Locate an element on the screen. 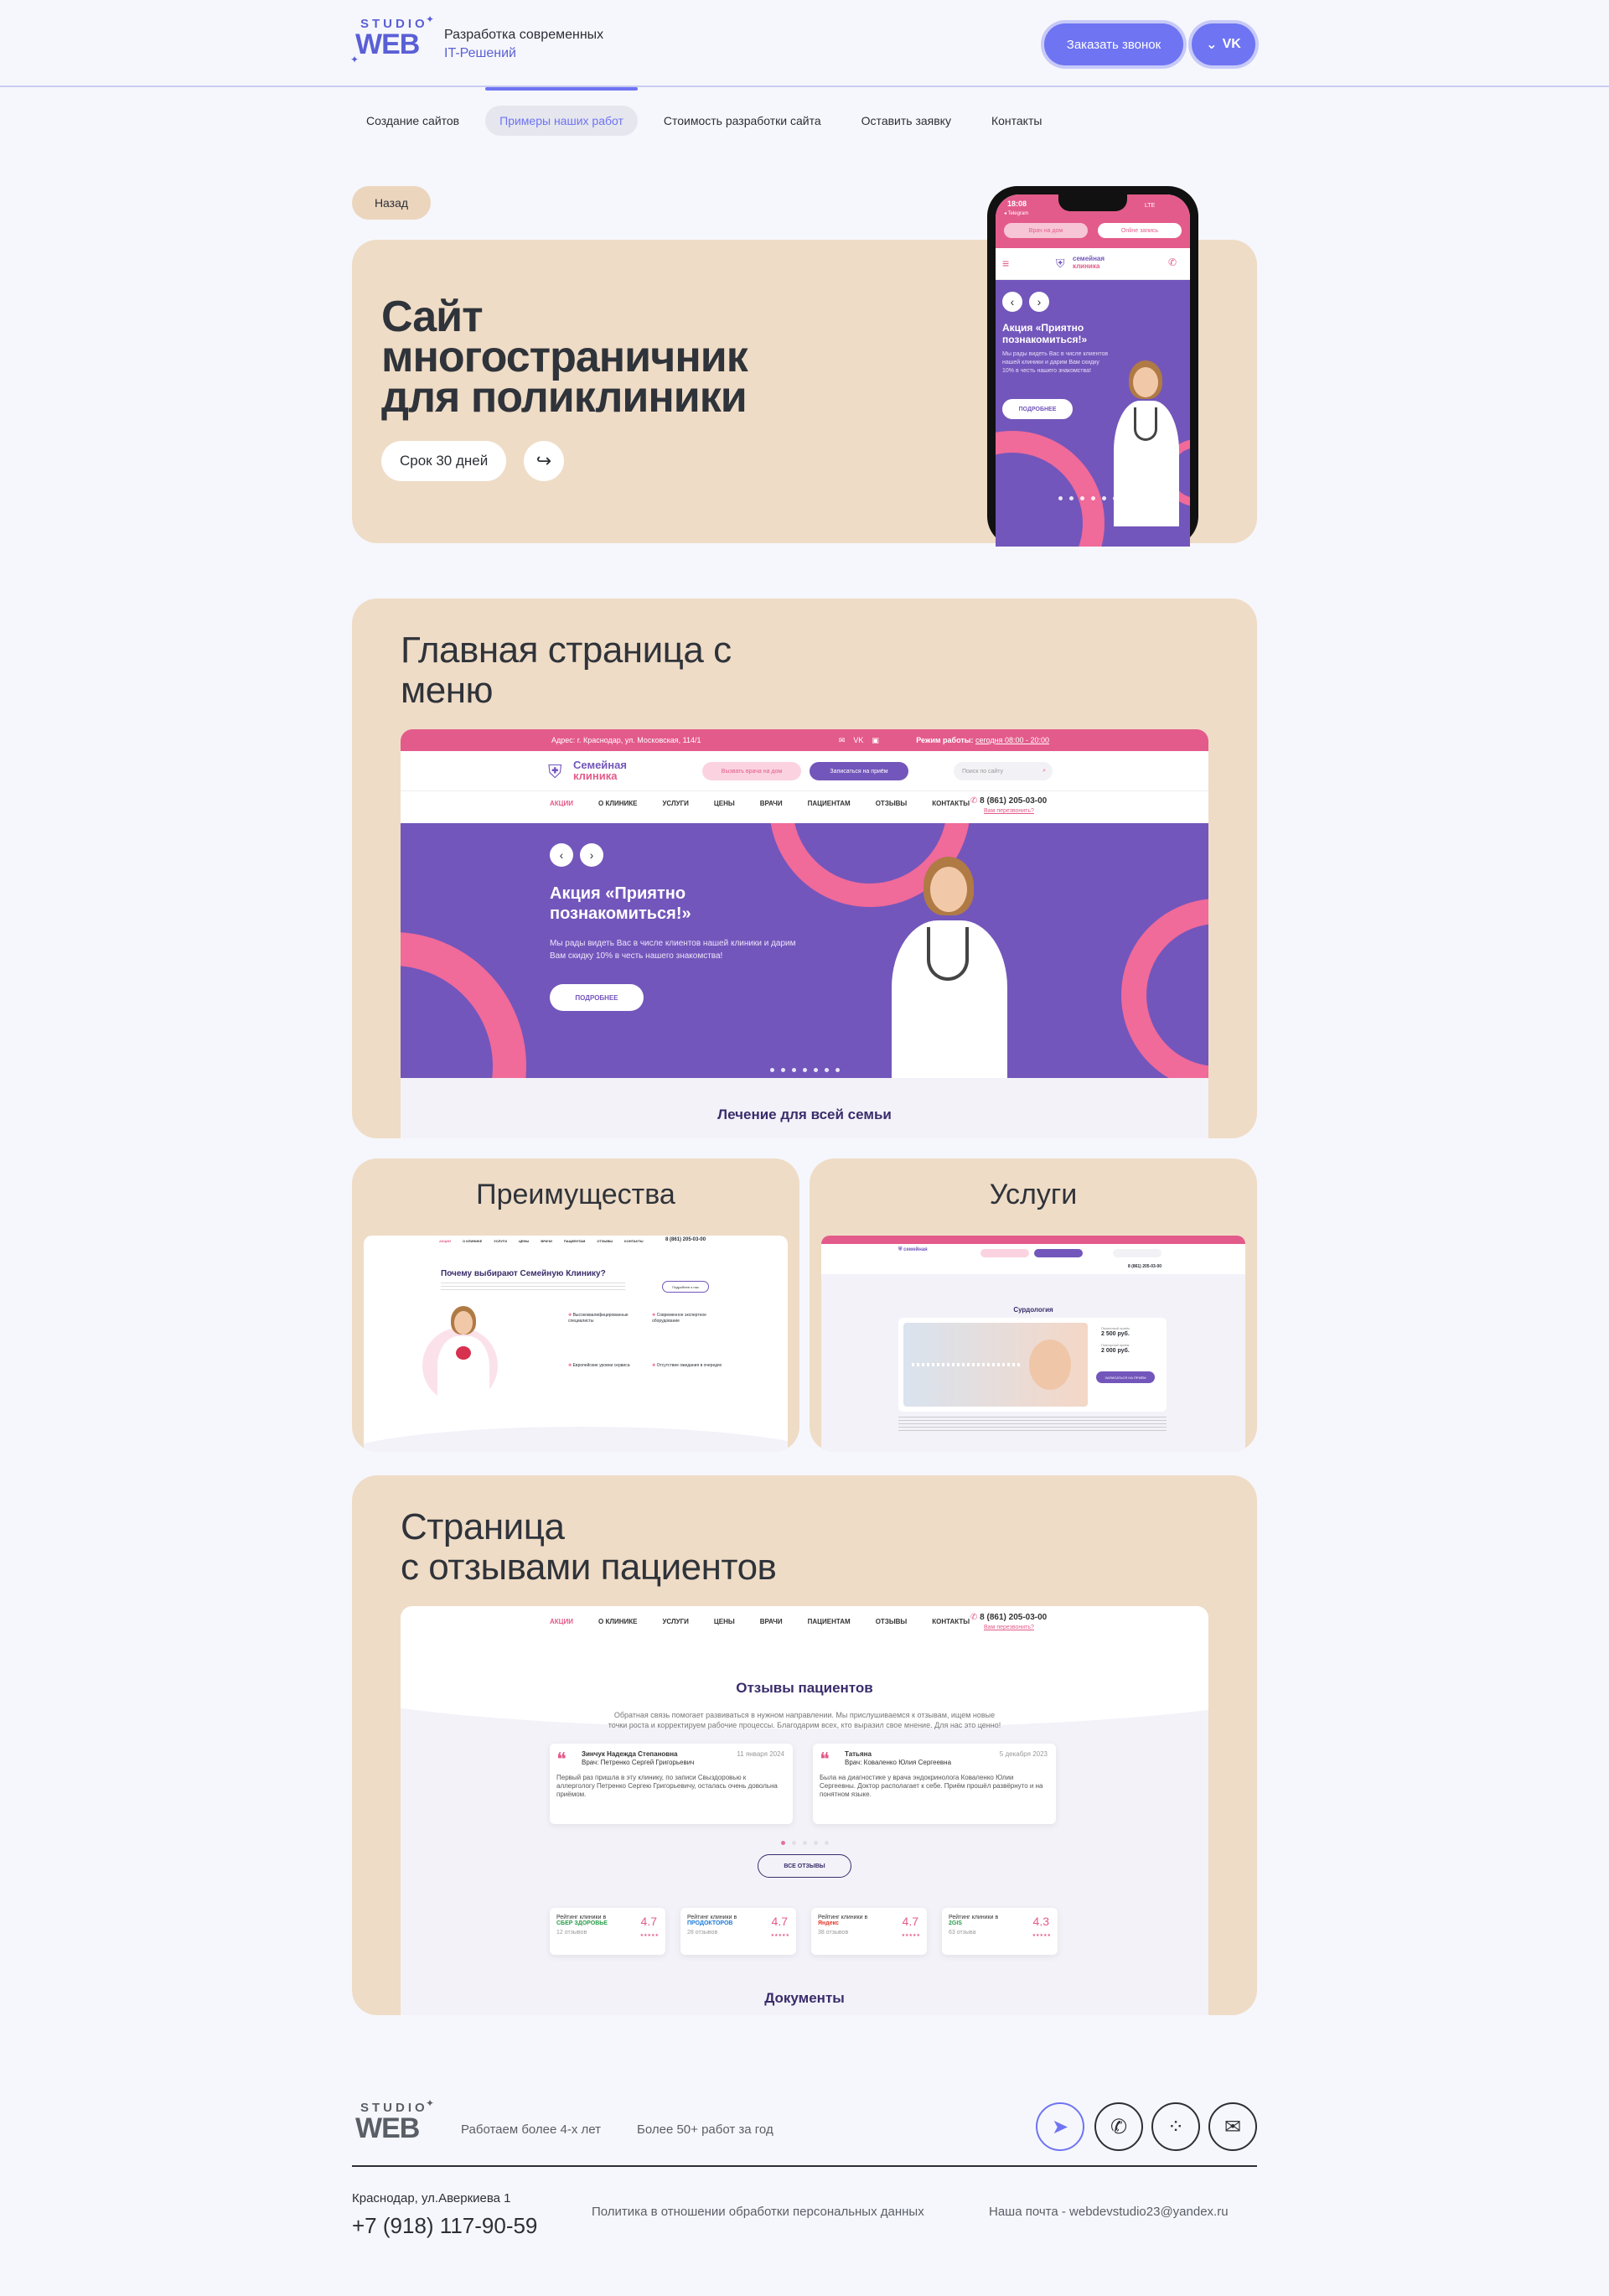  clinic-menu-item: ВРАЧИ is located at coordinates (772, 803).